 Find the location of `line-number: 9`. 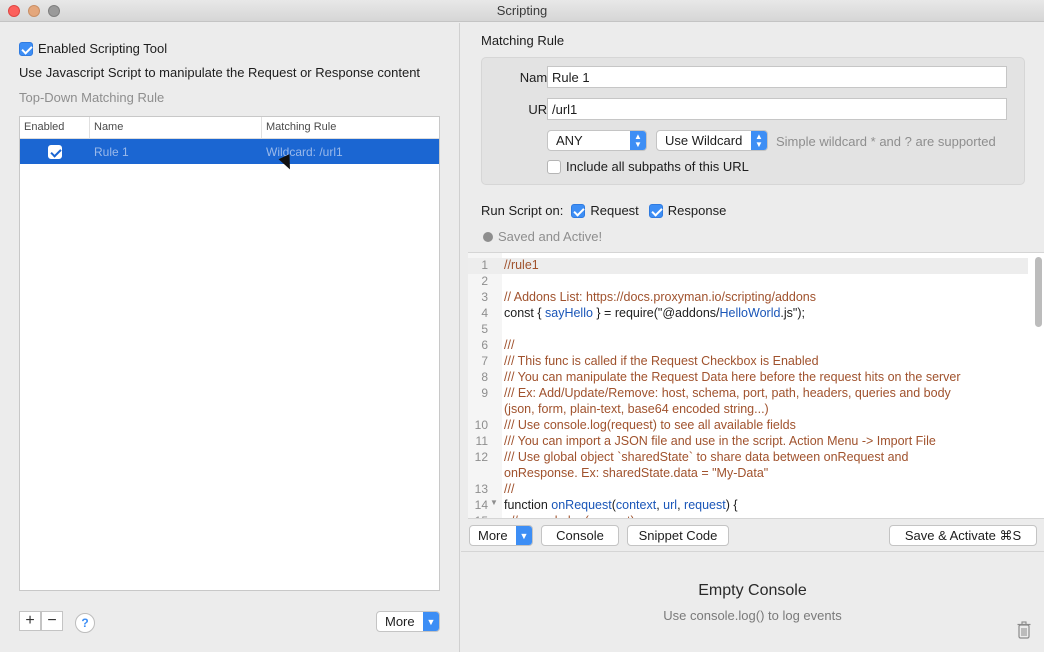

line-number: 9 is located at coordinates (484, 393).